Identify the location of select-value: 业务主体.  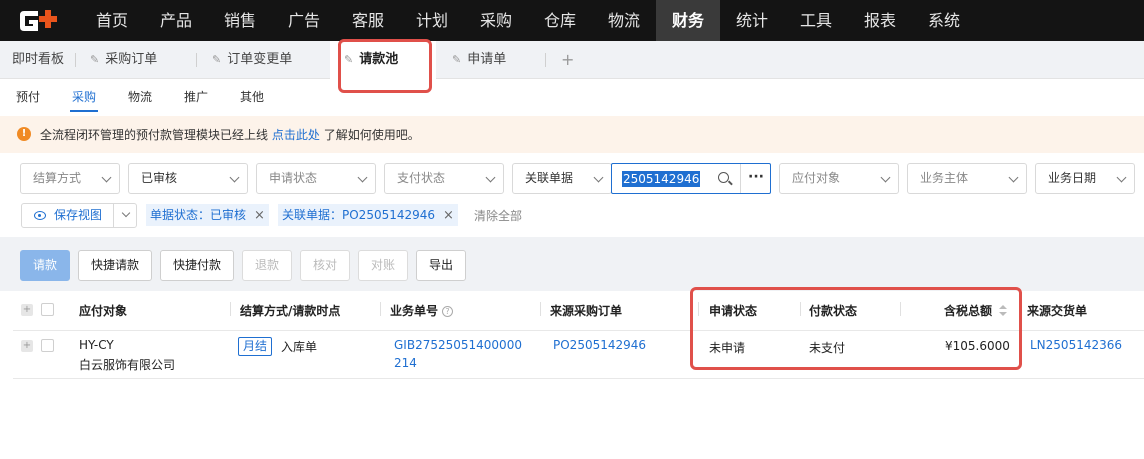
(944, 178).